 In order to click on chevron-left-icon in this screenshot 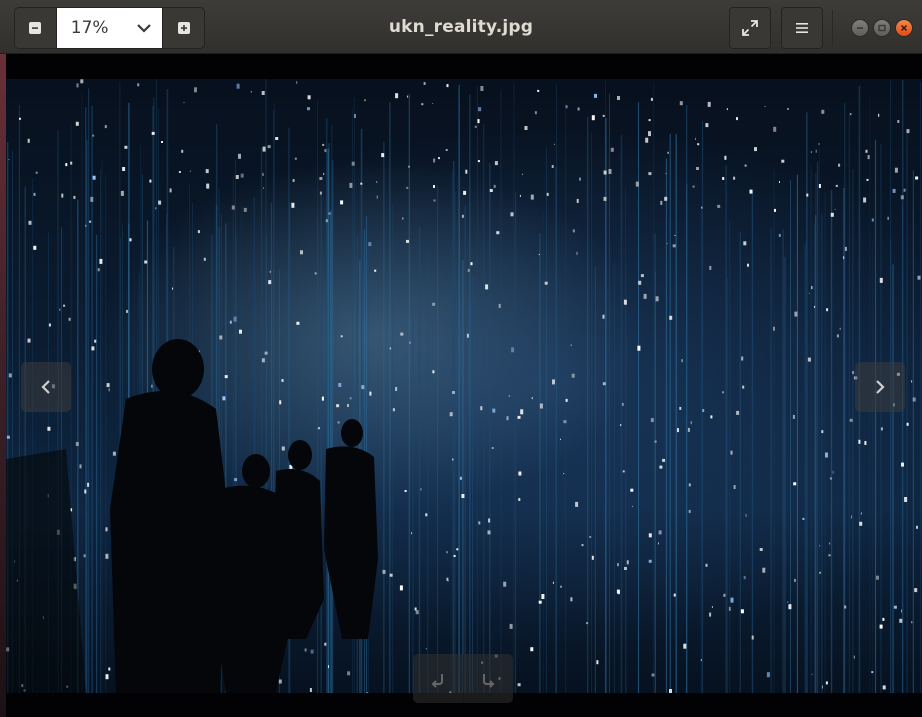, I will do `click(45, 387)`.